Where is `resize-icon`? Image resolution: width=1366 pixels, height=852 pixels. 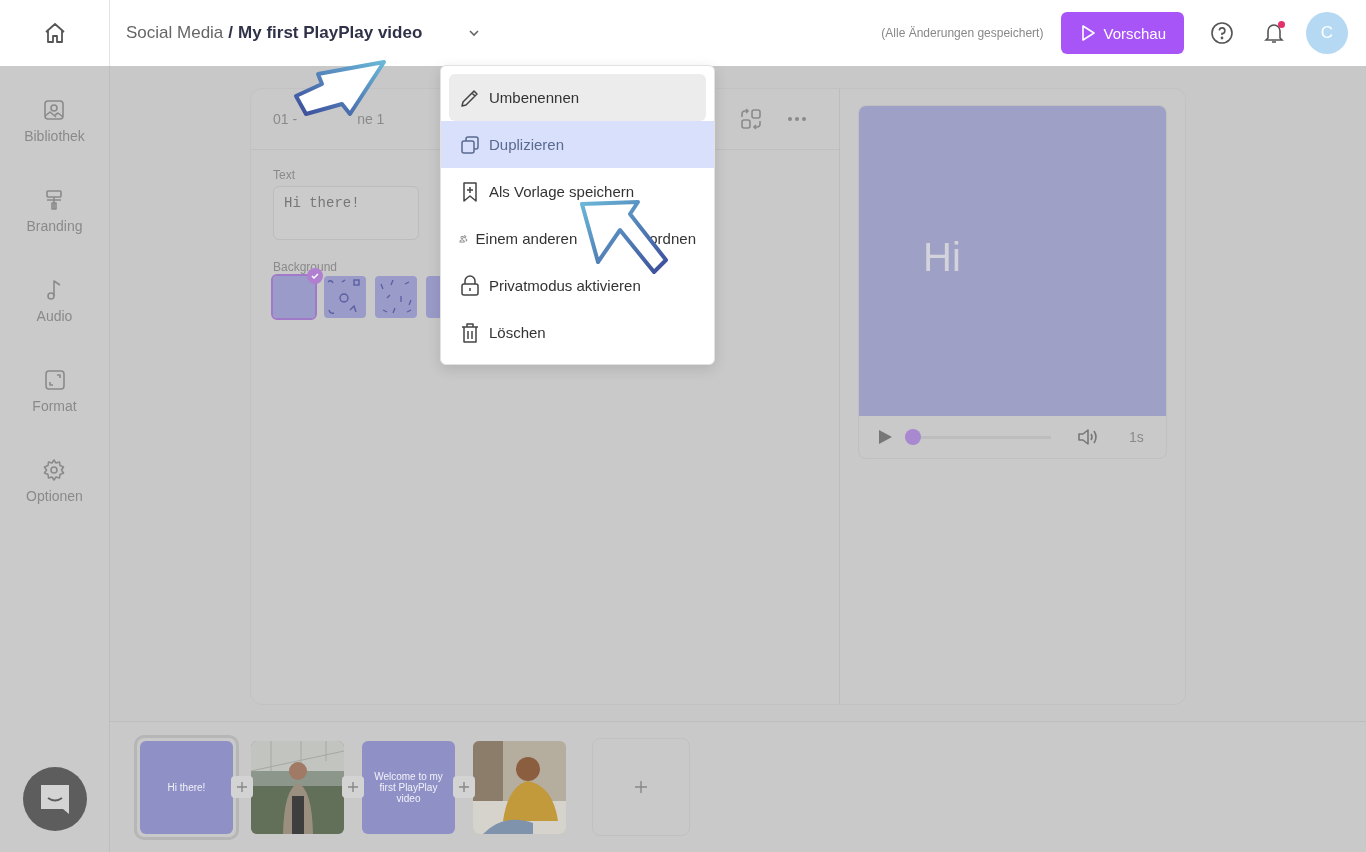
resize-icon is located at coordinates (54, 380).